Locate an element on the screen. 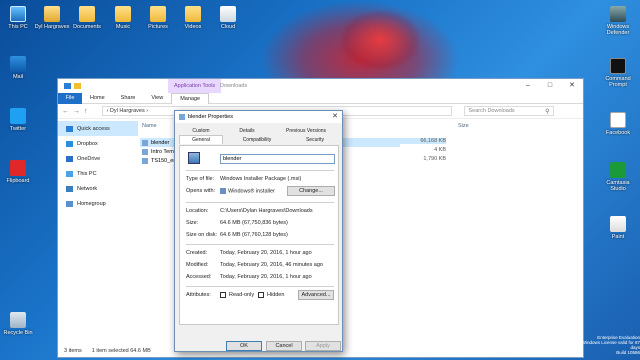  recycle-bin-icon is located at coordinates (18, 320).